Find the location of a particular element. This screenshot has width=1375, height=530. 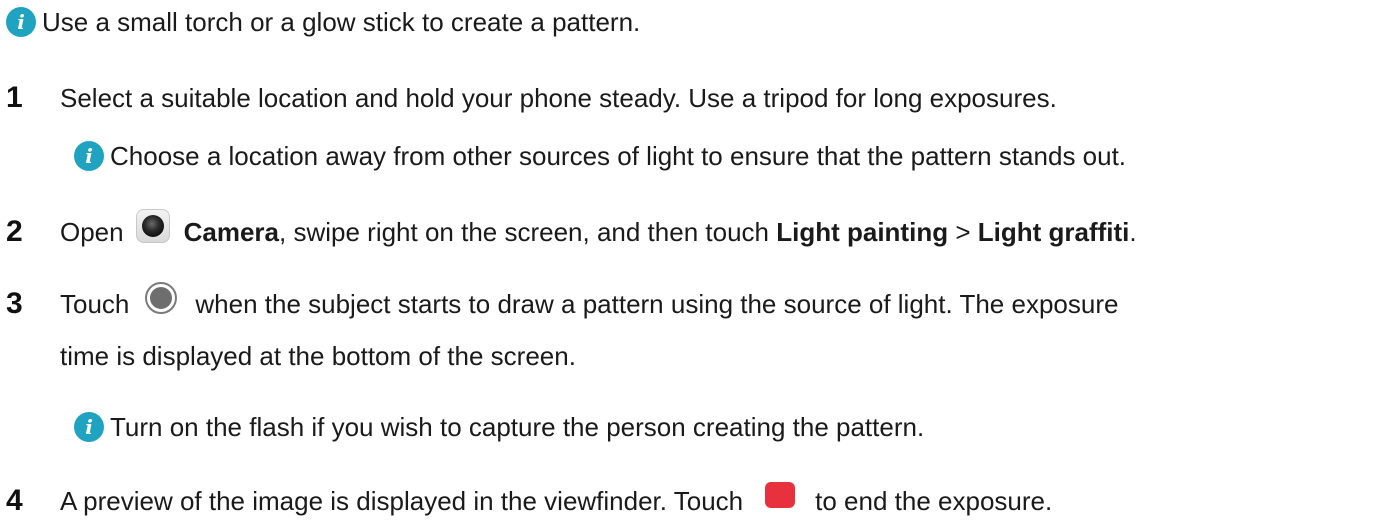

step-number-3: 3 is located at coordinates (14, 303).